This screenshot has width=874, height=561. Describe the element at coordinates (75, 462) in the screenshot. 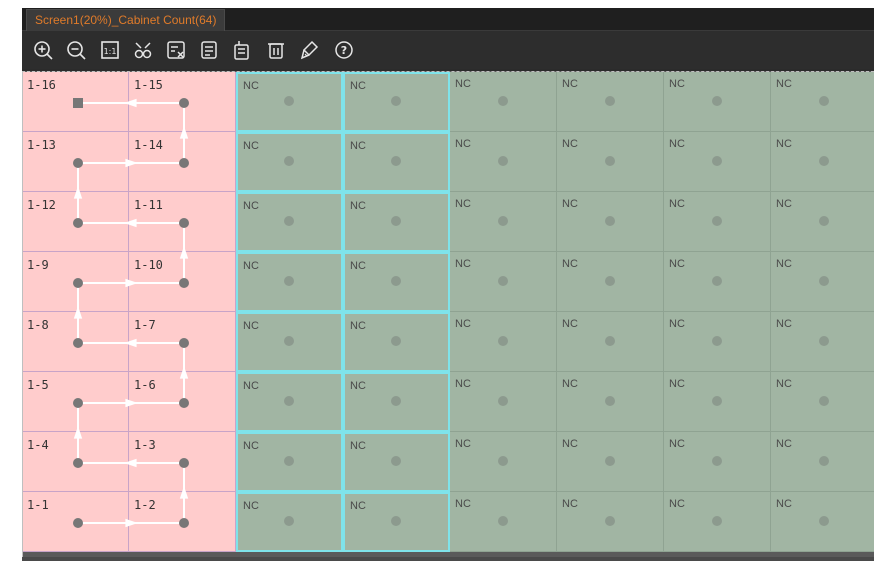

I see `cabinet-cell: 1-4` at that location.